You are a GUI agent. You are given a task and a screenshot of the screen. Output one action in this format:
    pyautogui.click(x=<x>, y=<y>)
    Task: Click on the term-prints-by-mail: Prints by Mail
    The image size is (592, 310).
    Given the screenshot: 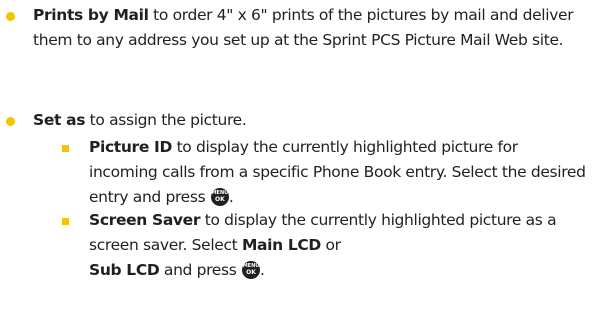 What is the action you would take?
    pyautogui.click(x=91, y=15)
    